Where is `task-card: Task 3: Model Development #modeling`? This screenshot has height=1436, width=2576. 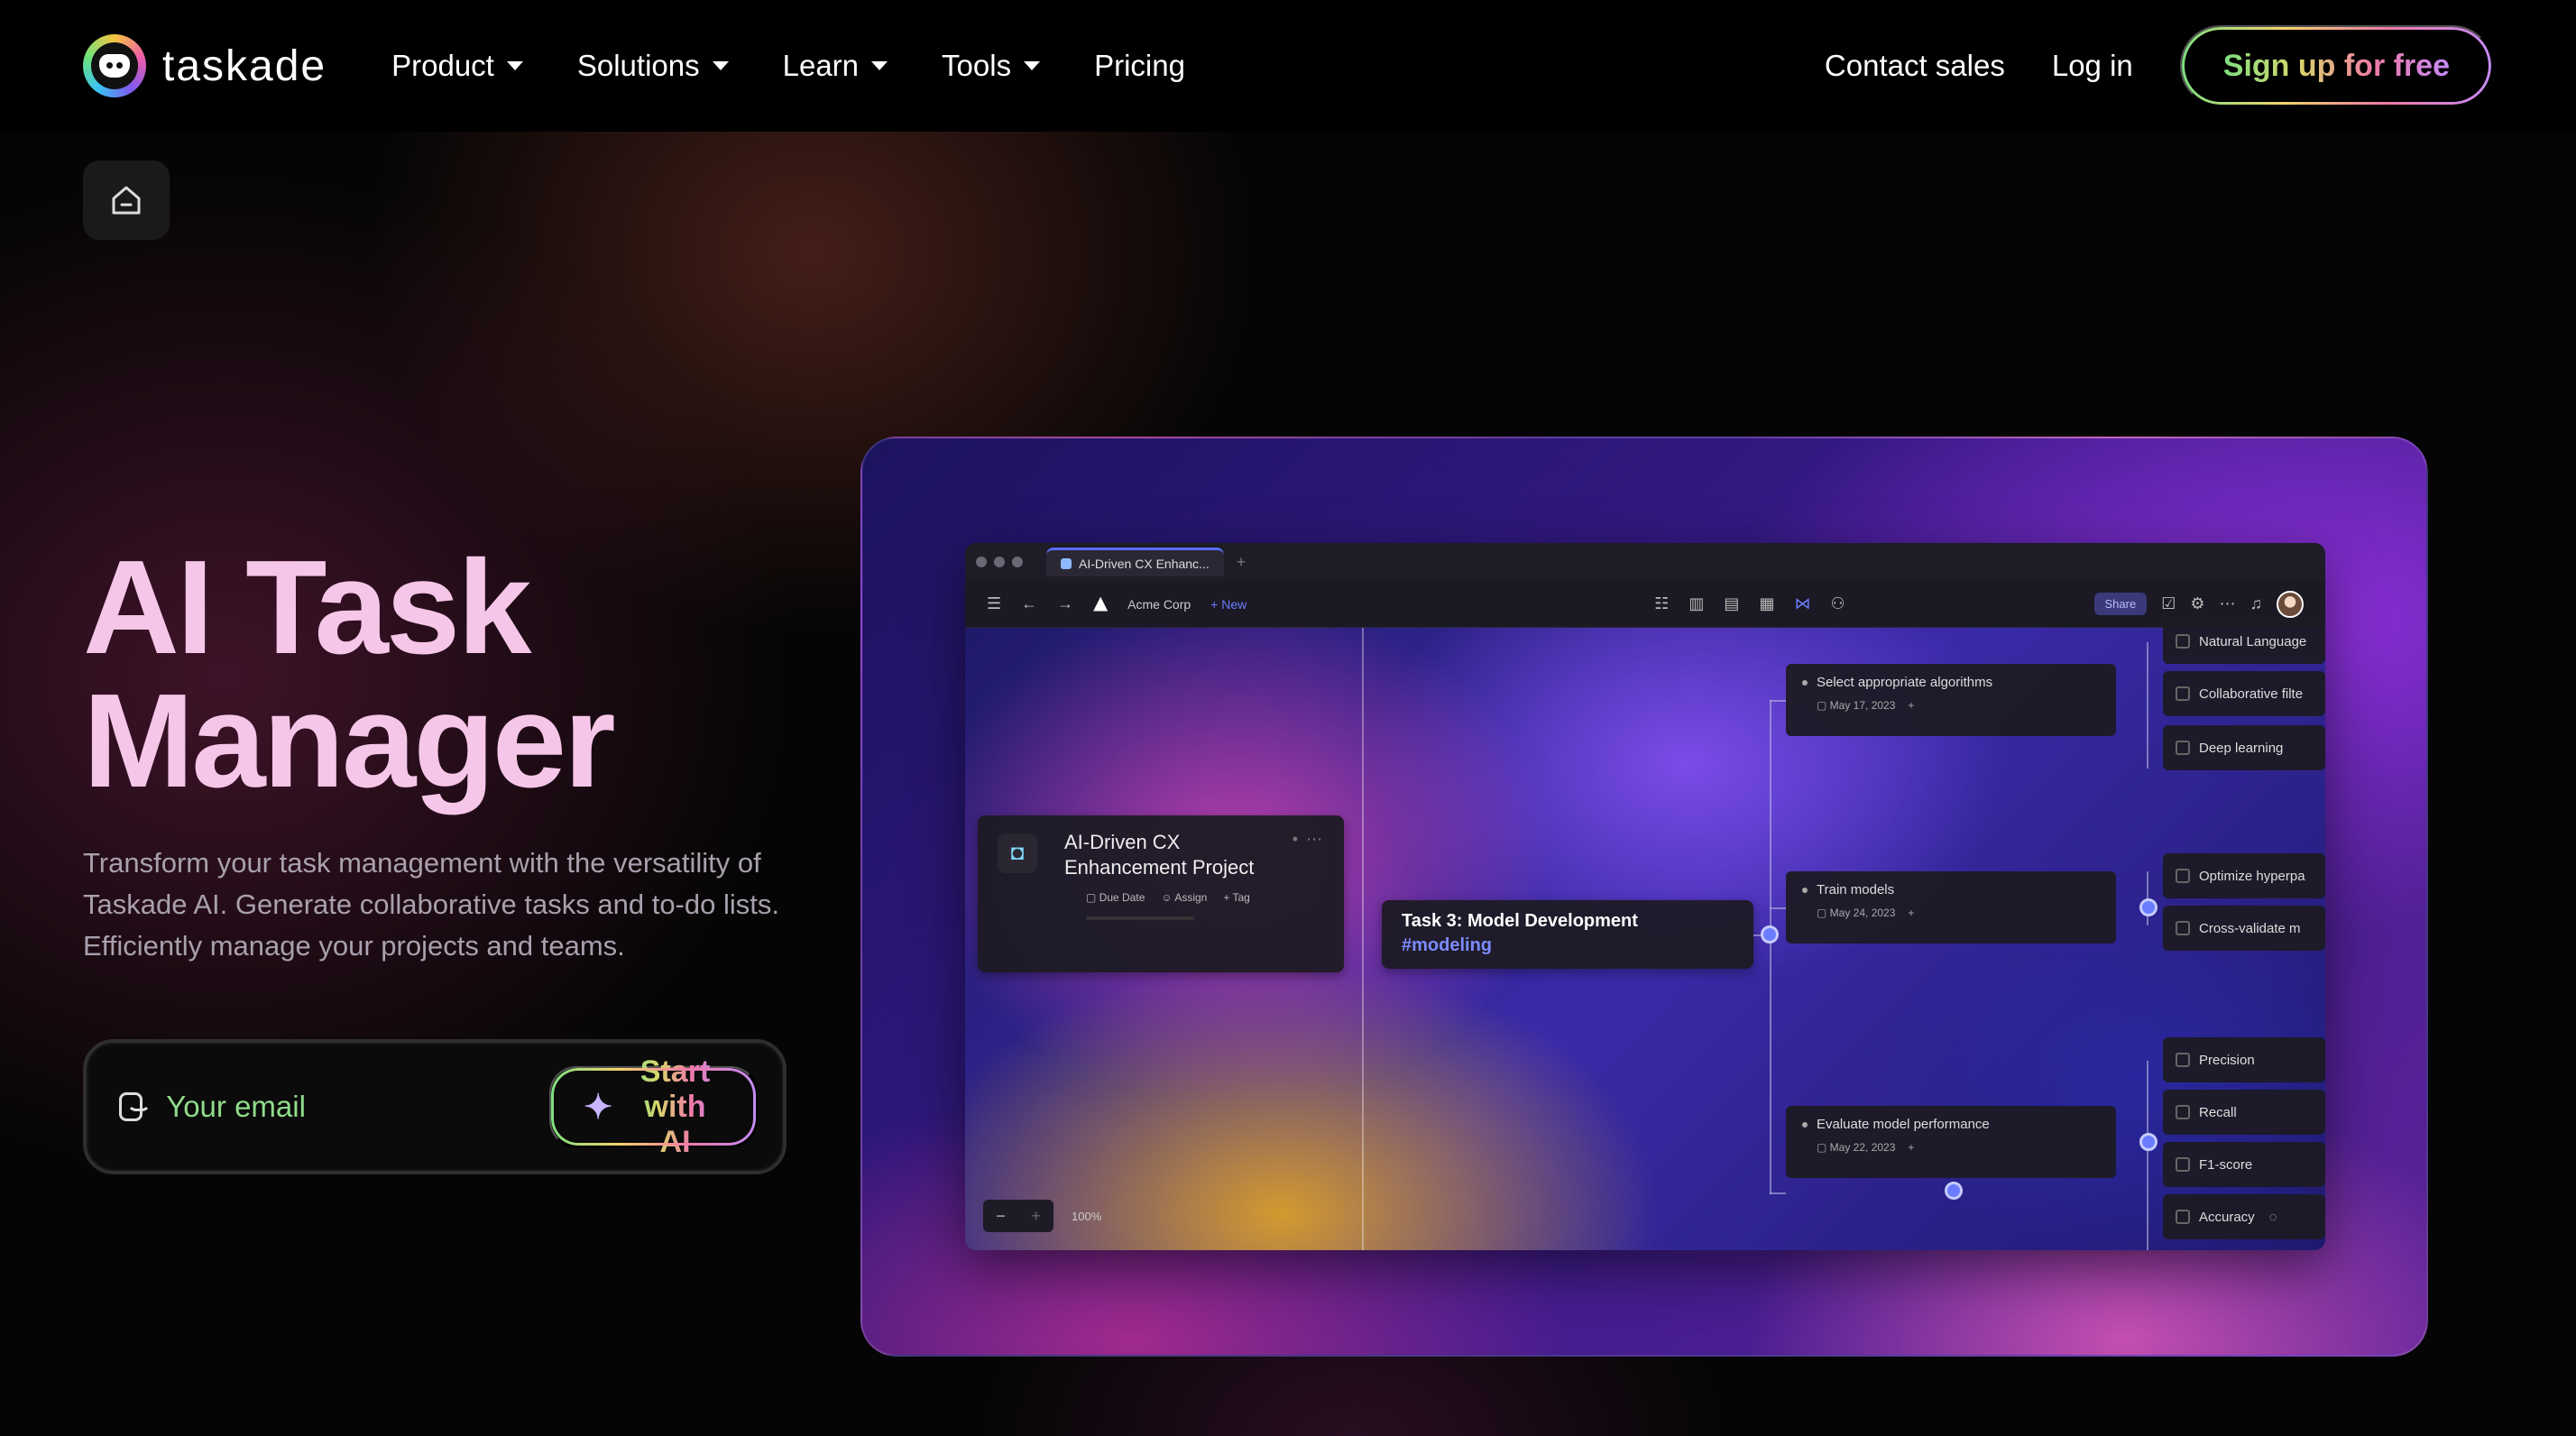
task-card: Task 3: Model Development #modeling is located at coordinates (1567, 934).